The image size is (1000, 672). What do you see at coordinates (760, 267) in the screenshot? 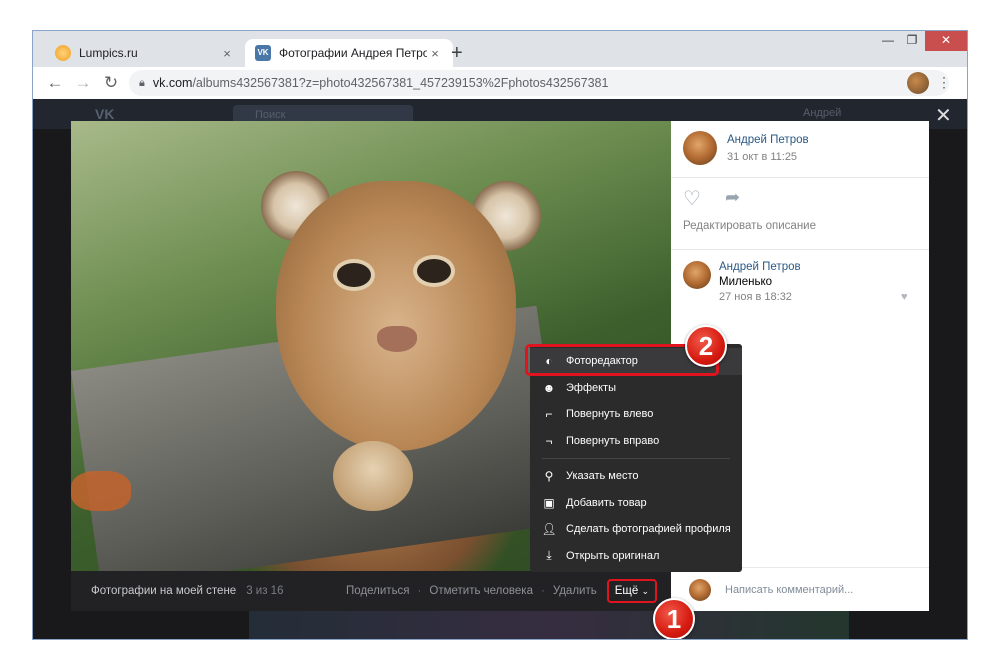
I see `commenter-name: Андрей Петров` at bounding box center [760, 267].